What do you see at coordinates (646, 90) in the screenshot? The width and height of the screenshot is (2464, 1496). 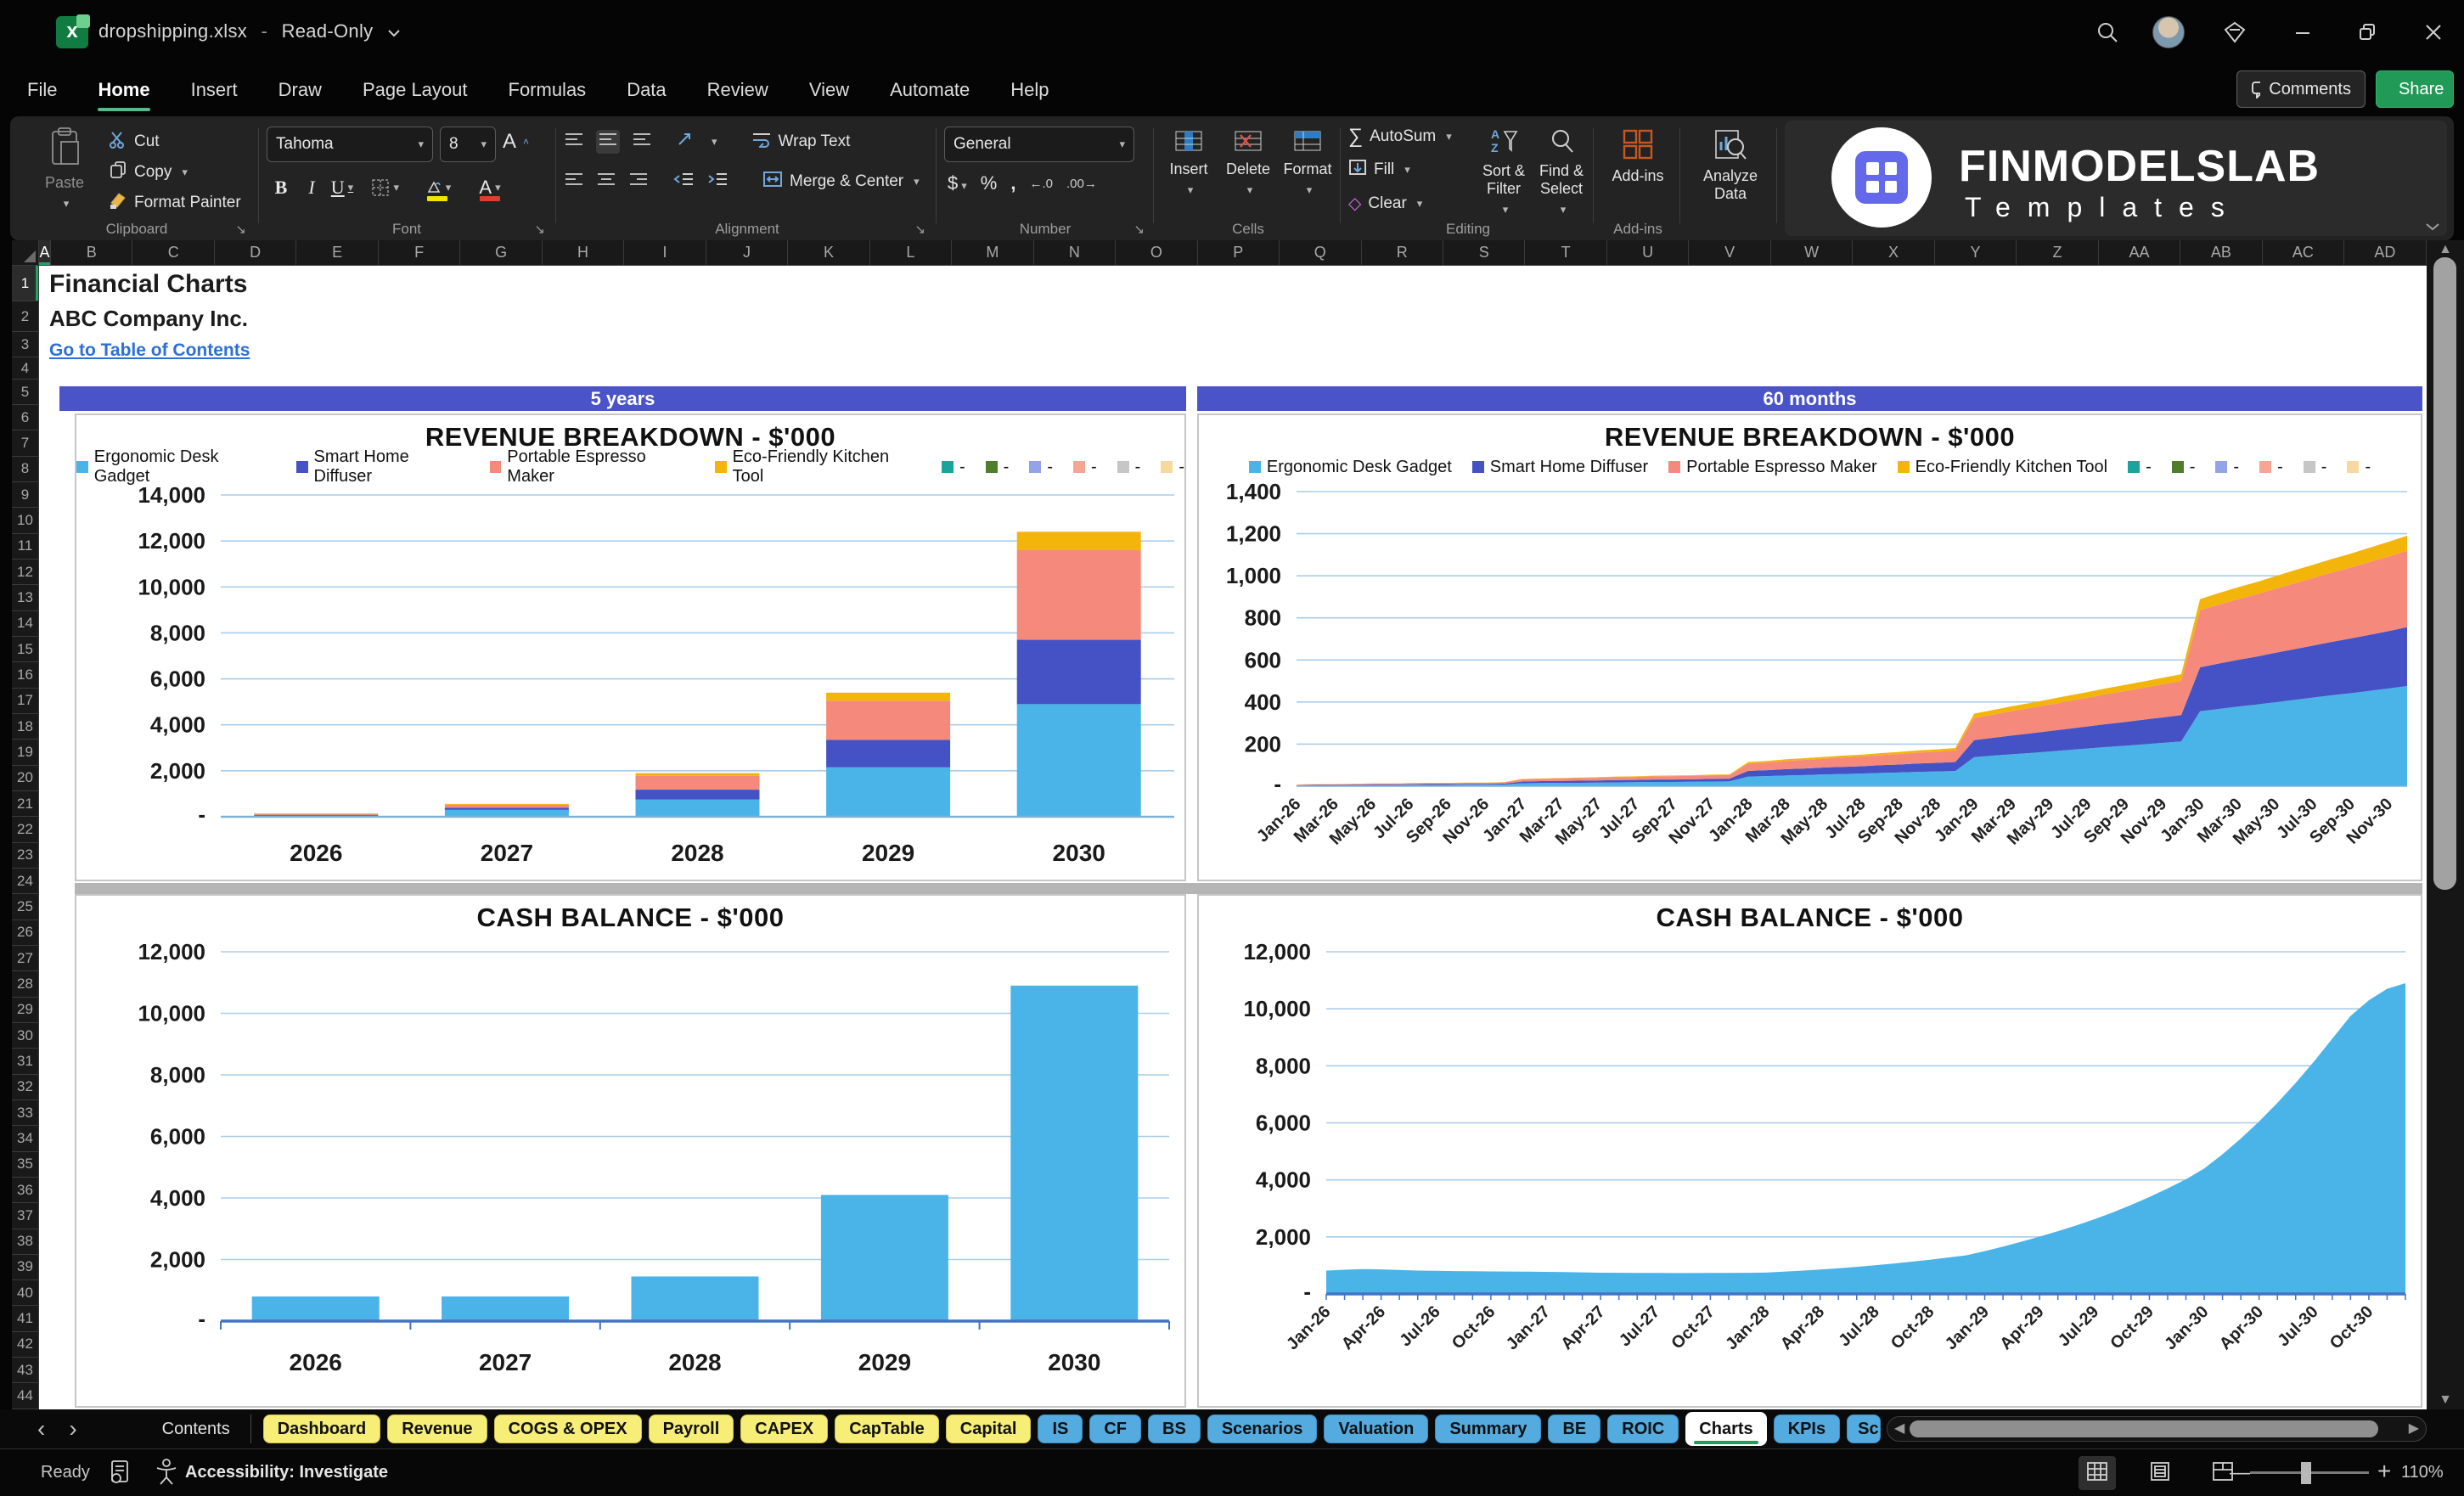 I see `menu-tab-data: Data` at bounding box center [646, 90].